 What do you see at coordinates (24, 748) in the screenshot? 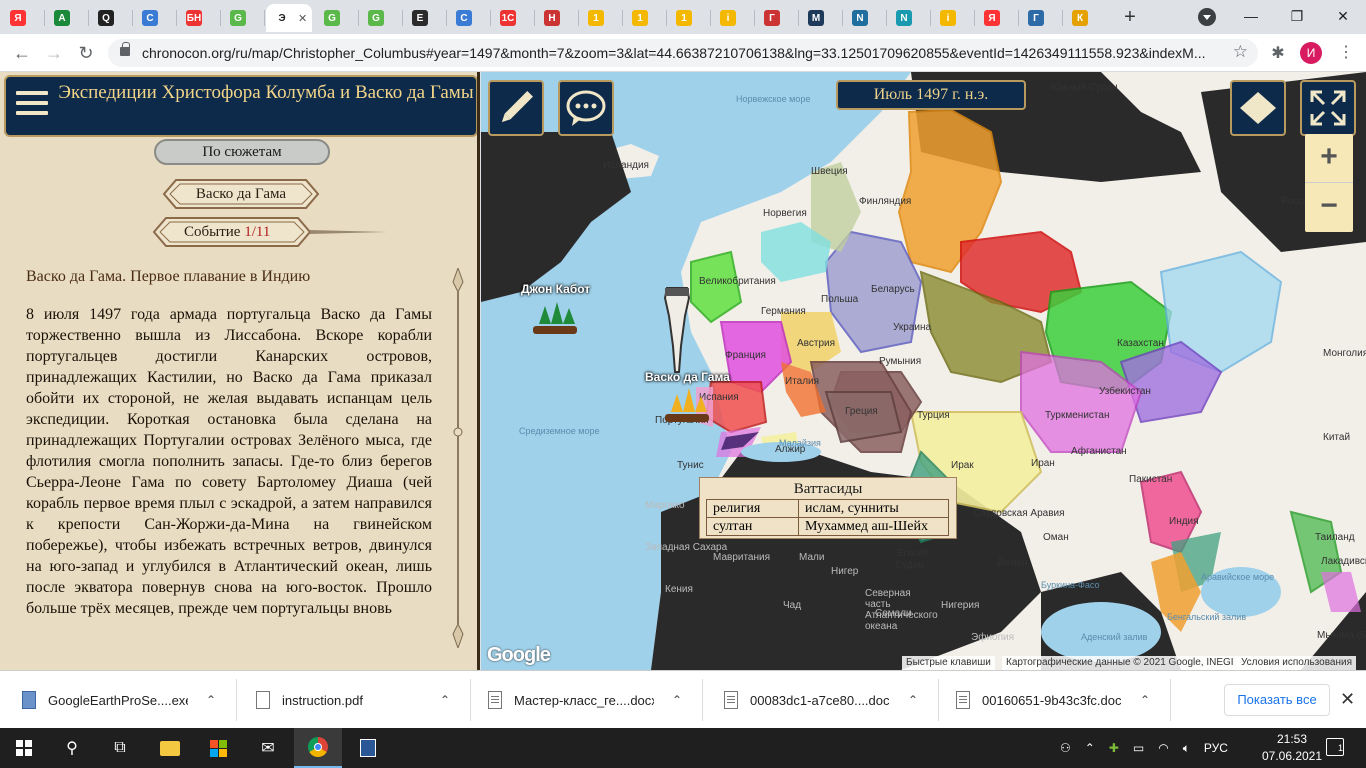
I see `start-button` at bounding box center [24, 748].